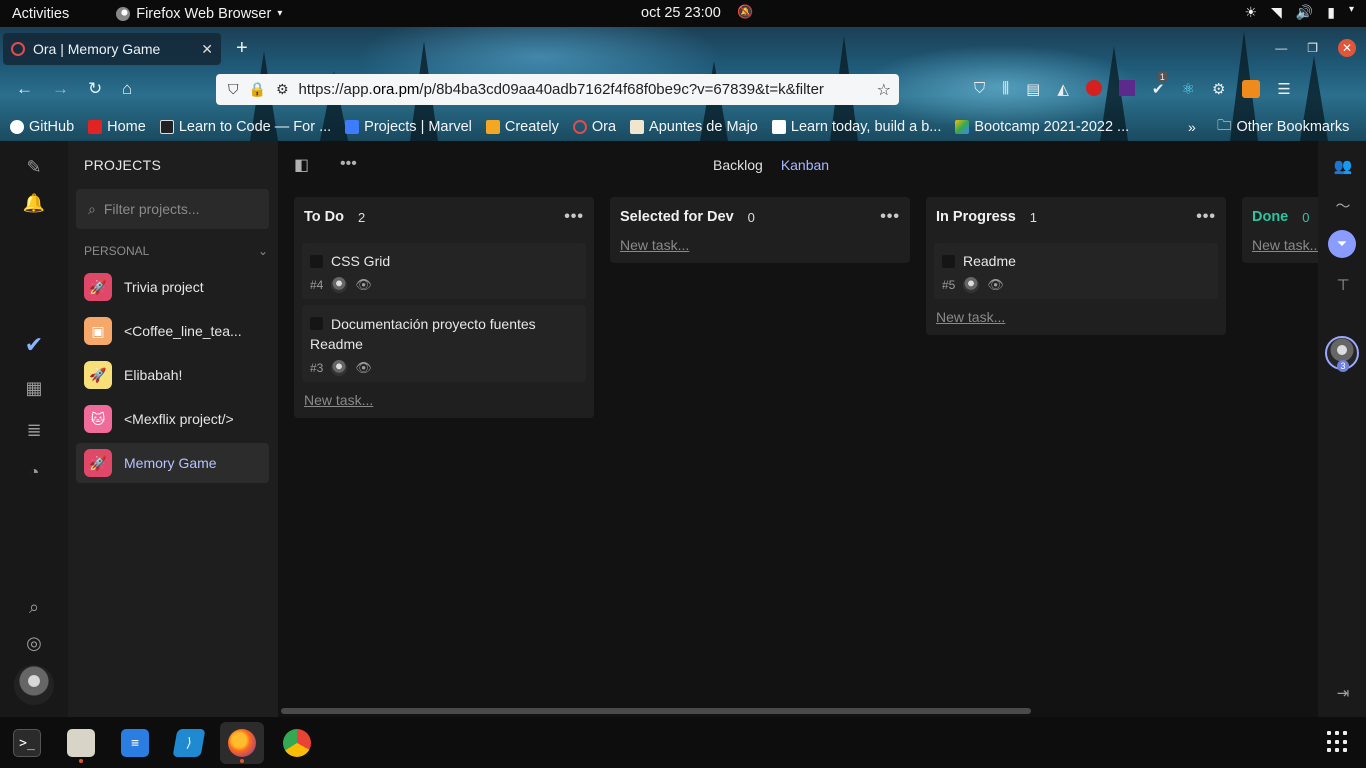 The width and height of the screenshot is (1366, 768). What do you see at coordinates (1281, 48) in the screenshot?
I see `minimize-icon: —` at bounding box center [1281, 48].